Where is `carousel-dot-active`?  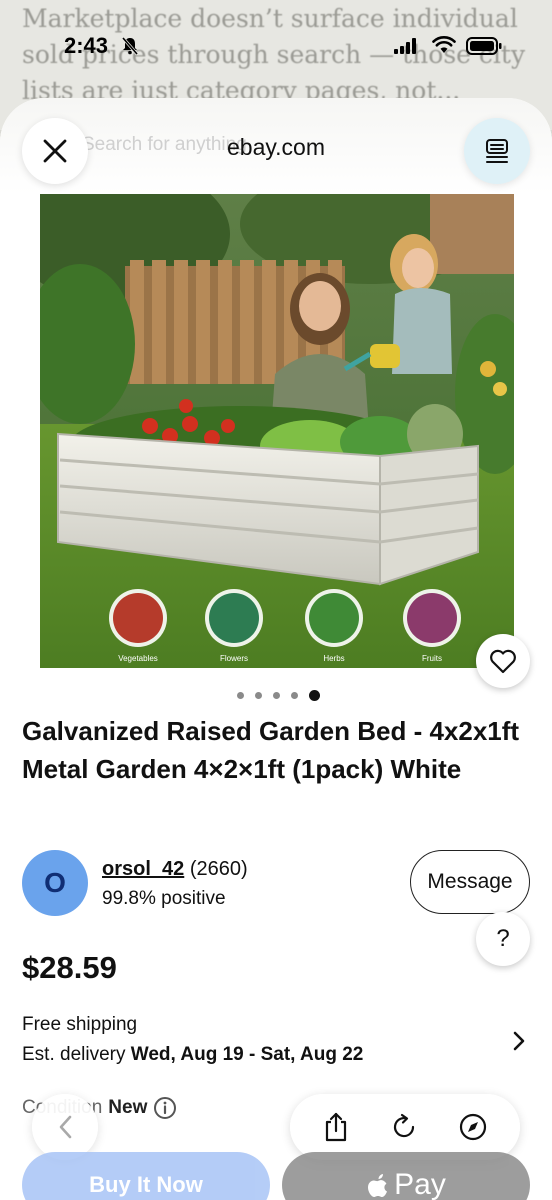
carousel-dot-active is located at coordinates (314, 695).